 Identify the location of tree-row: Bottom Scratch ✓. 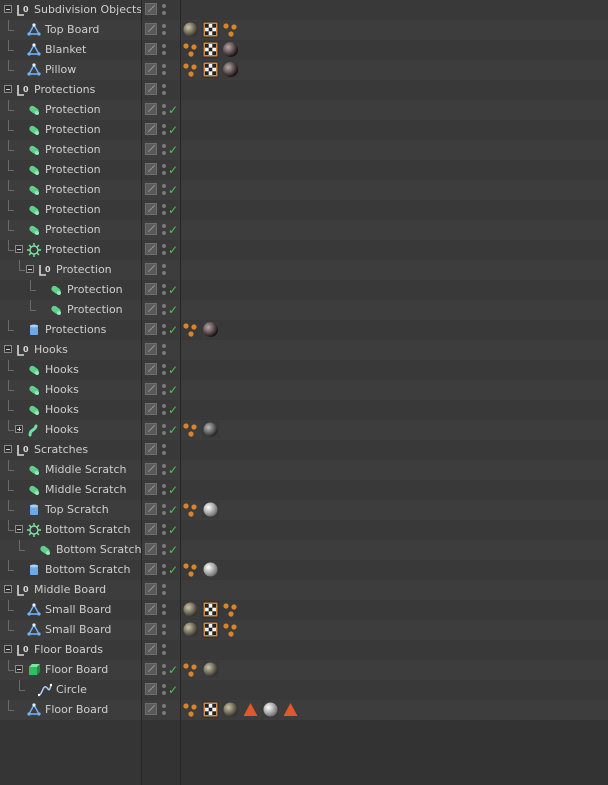
(304, 550).